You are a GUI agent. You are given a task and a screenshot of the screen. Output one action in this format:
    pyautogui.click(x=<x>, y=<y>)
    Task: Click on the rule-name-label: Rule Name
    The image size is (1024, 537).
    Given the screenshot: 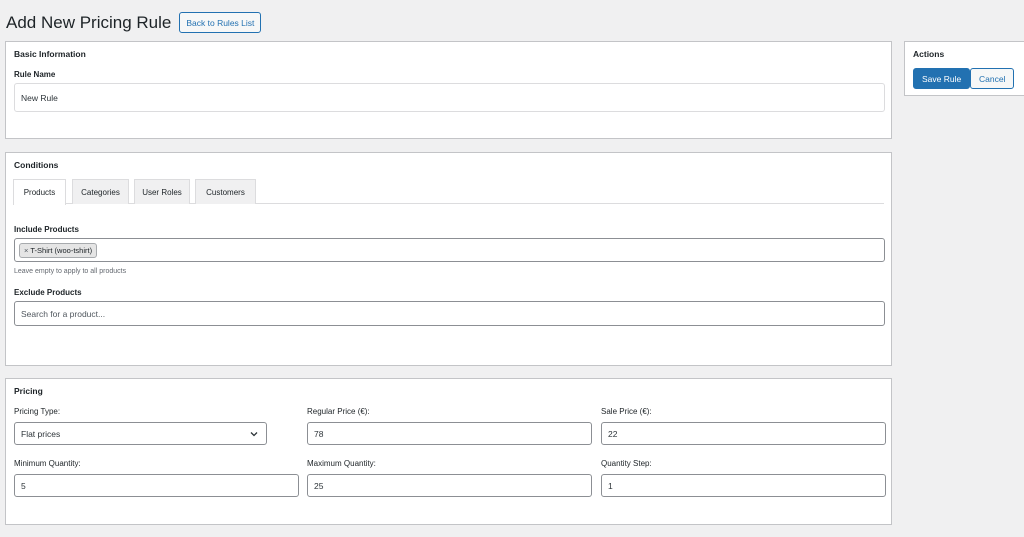 What is the action you would take?
    pyautogui.click(x=35, y=74)
    